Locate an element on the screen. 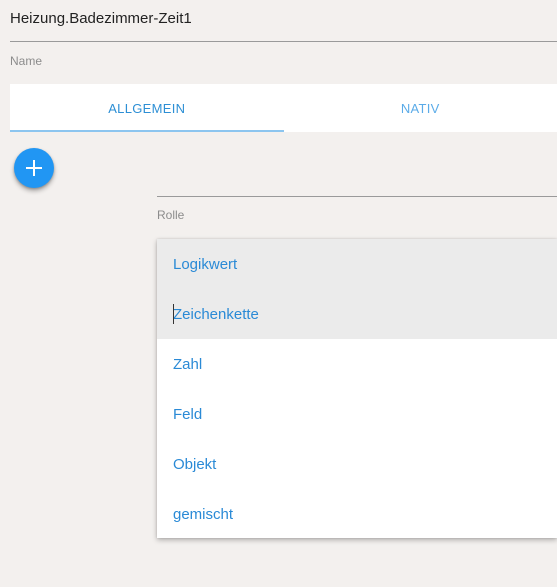  role-field-label: Rolle is located at coordinates (171, 215).